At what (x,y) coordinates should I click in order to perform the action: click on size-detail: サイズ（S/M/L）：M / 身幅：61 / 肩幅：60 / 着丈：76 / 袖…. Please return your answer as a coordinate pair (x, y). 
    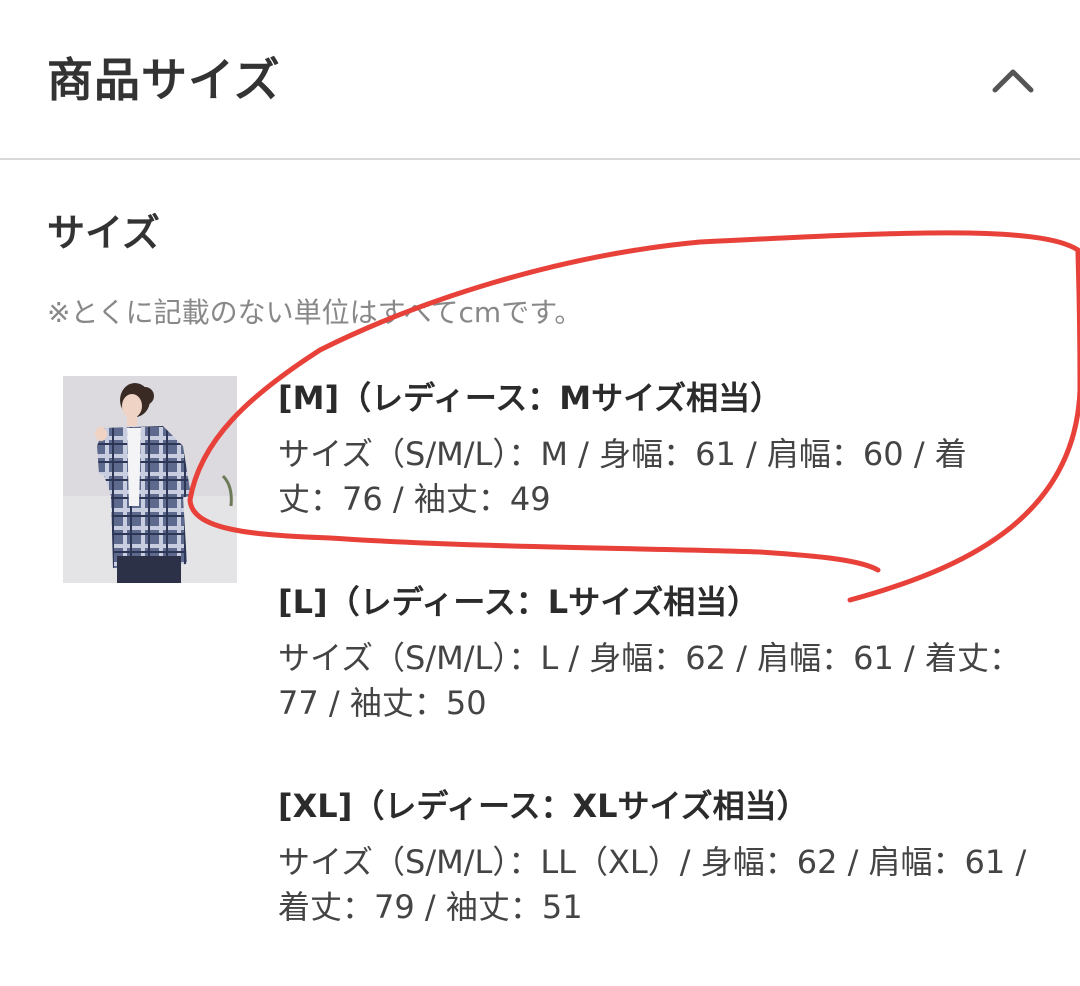
    Looking at the image, I should click on (622, 476).